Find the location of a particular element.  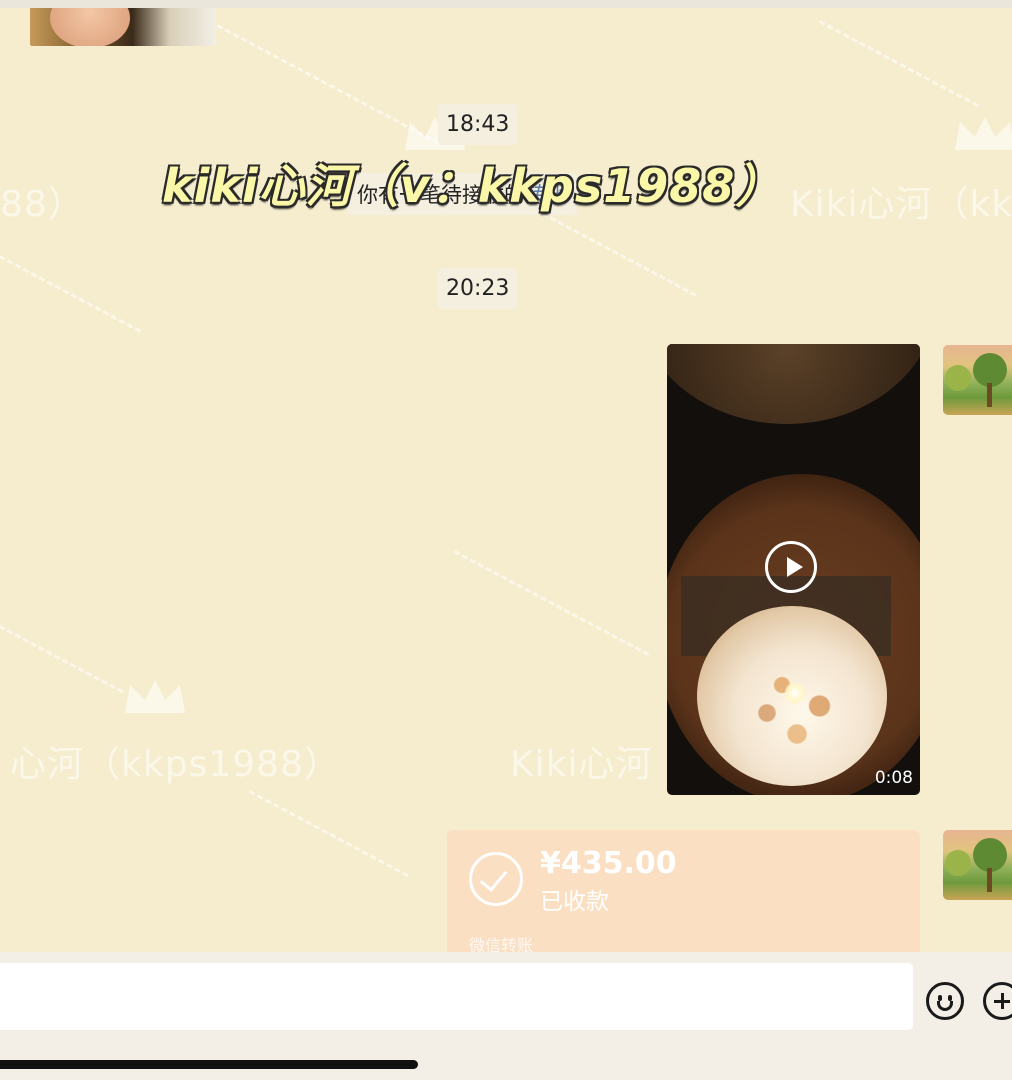

top-status-strip is located at coordinates (506, 4).